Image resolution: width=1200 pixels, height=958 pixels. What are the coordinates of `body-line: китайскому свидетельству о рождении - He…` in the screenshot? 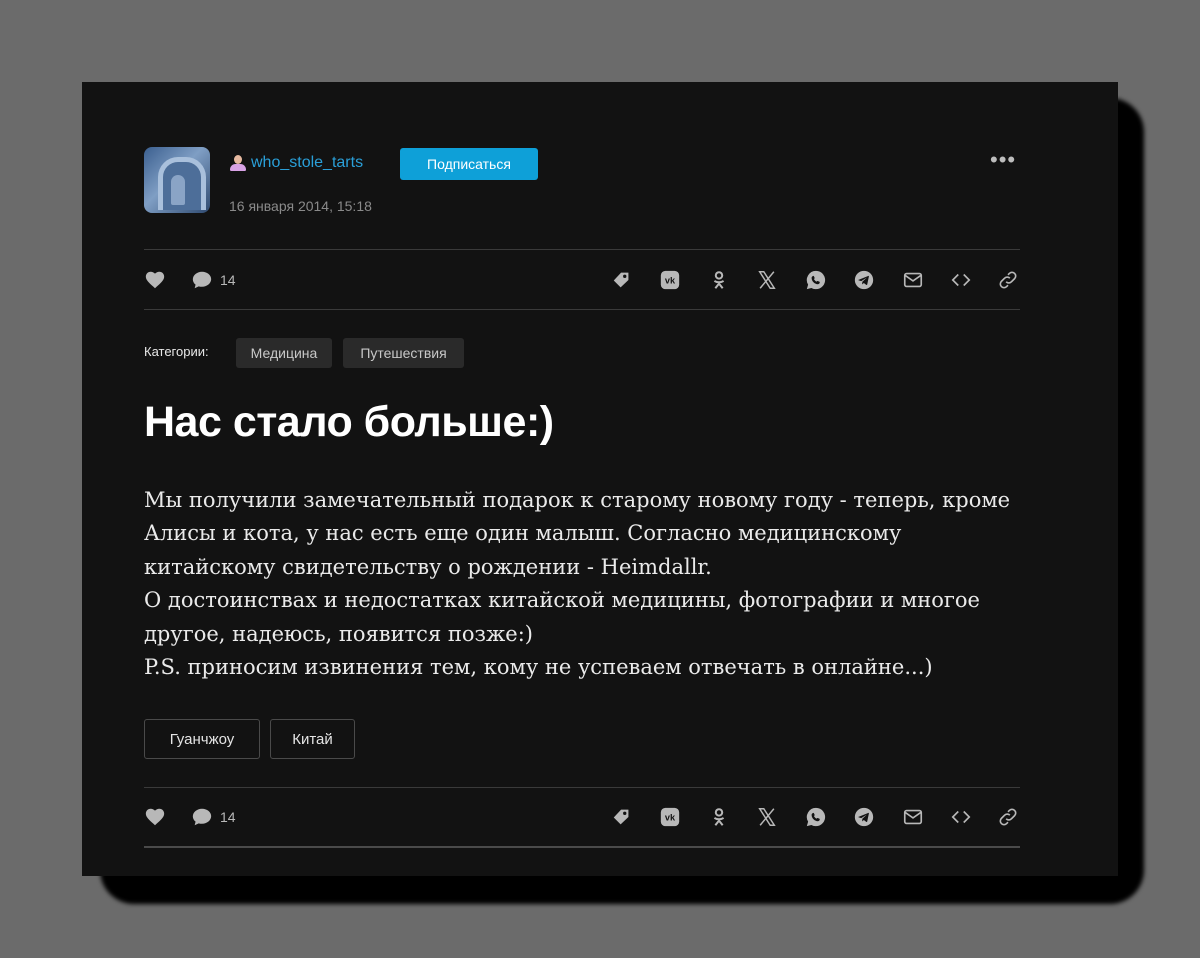 It's located at (428, 566).